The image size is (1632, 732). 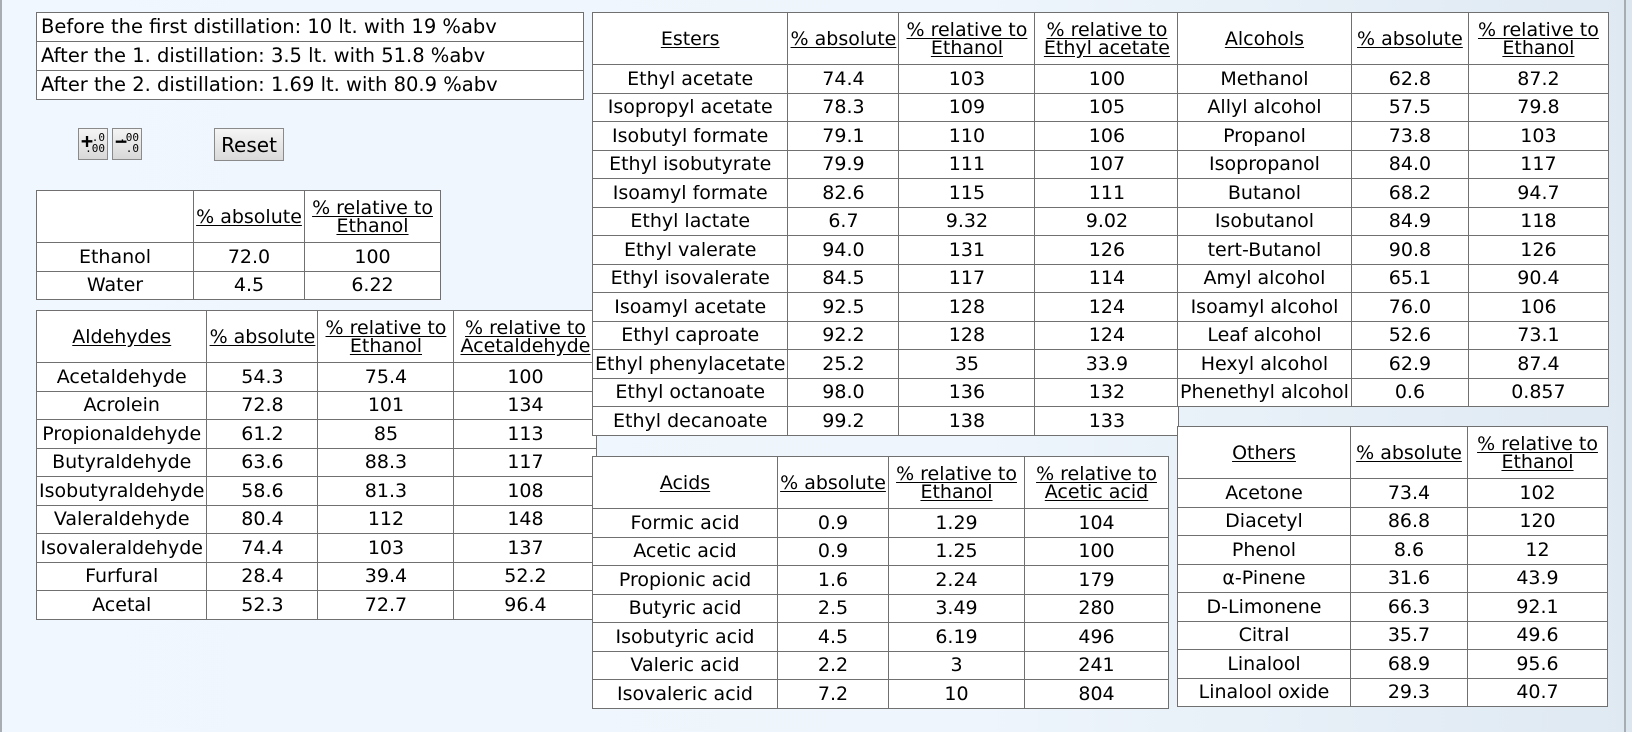 What do you see at coordinates (121, 405) in the screenshot?
I see `cell-compound-name: Acrolein` at bounding box center [121, 405].